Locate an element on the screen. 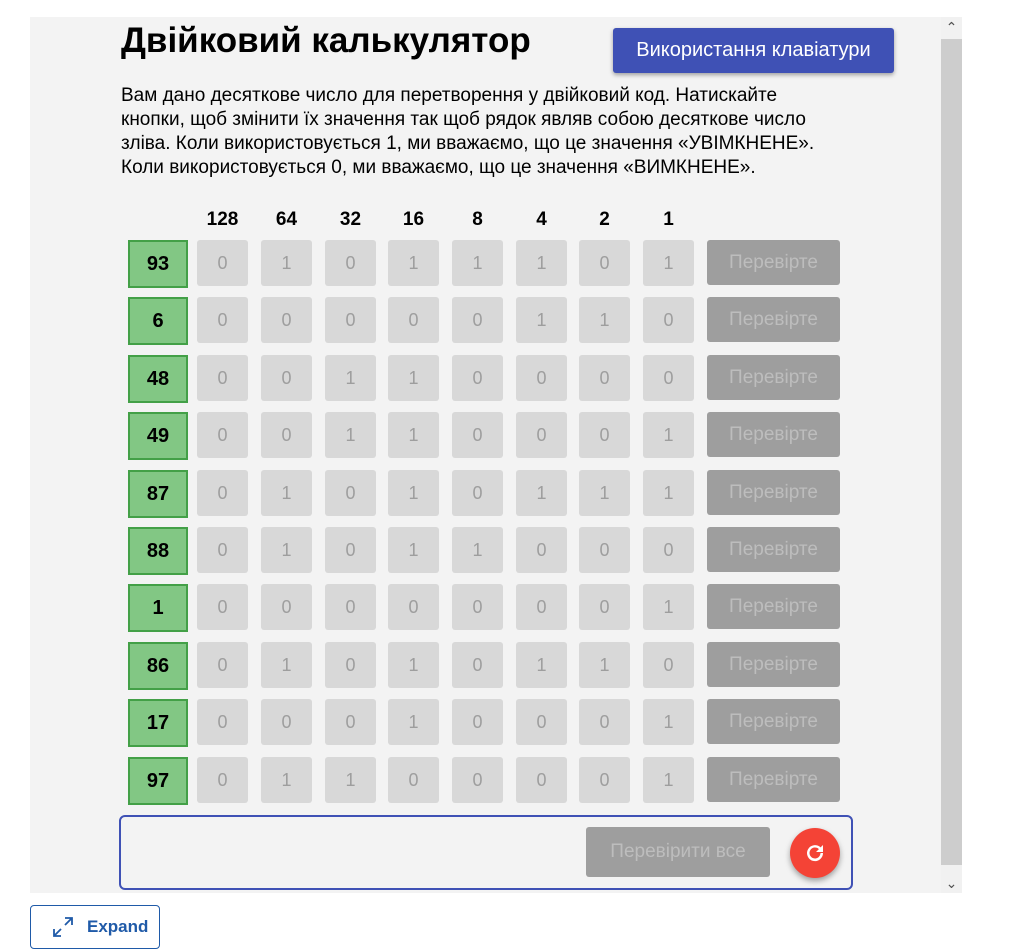 The height and width of the screenshot is (949, 1036). scroll-down-arrow-icon: ⌄ is located at coordinates (951, 883).